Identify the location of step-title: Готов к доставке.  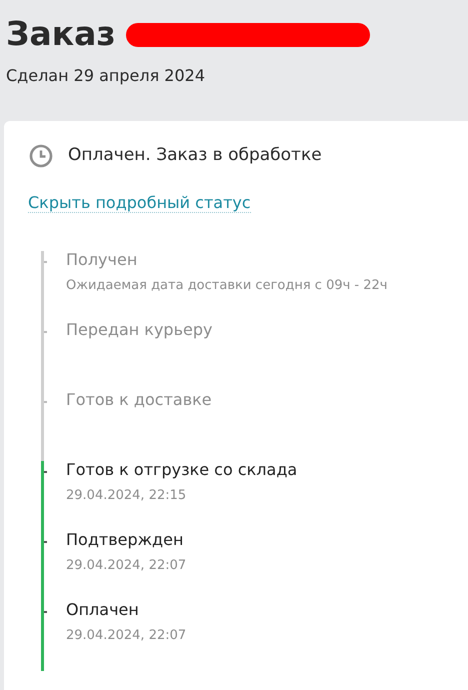
(139, 399).